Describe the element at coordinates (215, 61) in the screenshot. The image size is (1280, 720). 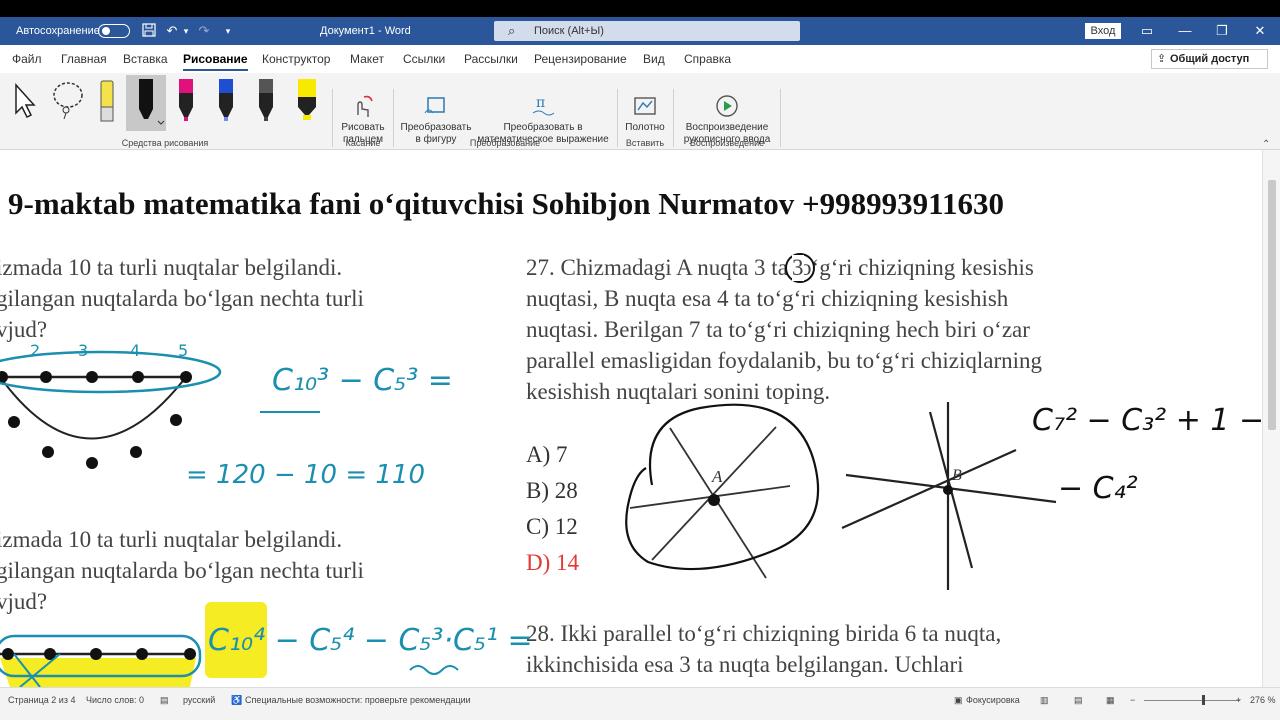
I see `tab-draw: Рисование` at that location.